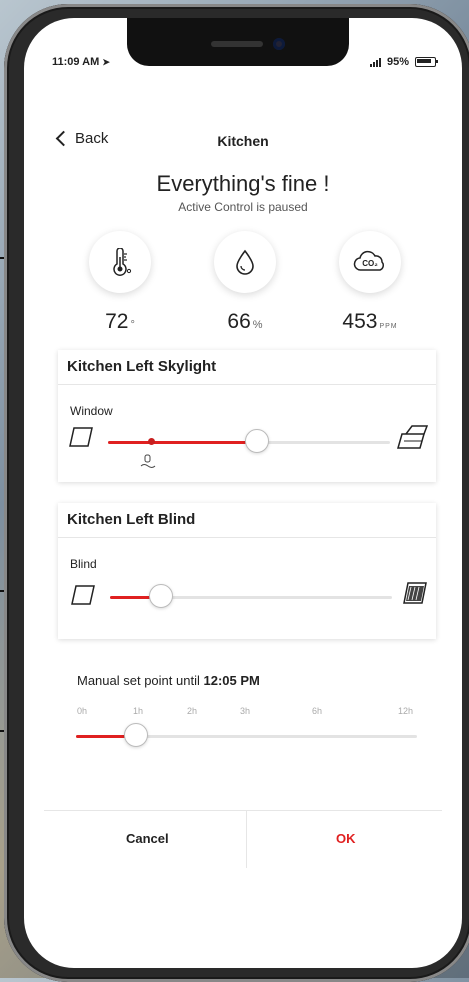 The width and height of the screenshot is (469, 982). I want to click on temperature-value: 72, so click(117, 321).